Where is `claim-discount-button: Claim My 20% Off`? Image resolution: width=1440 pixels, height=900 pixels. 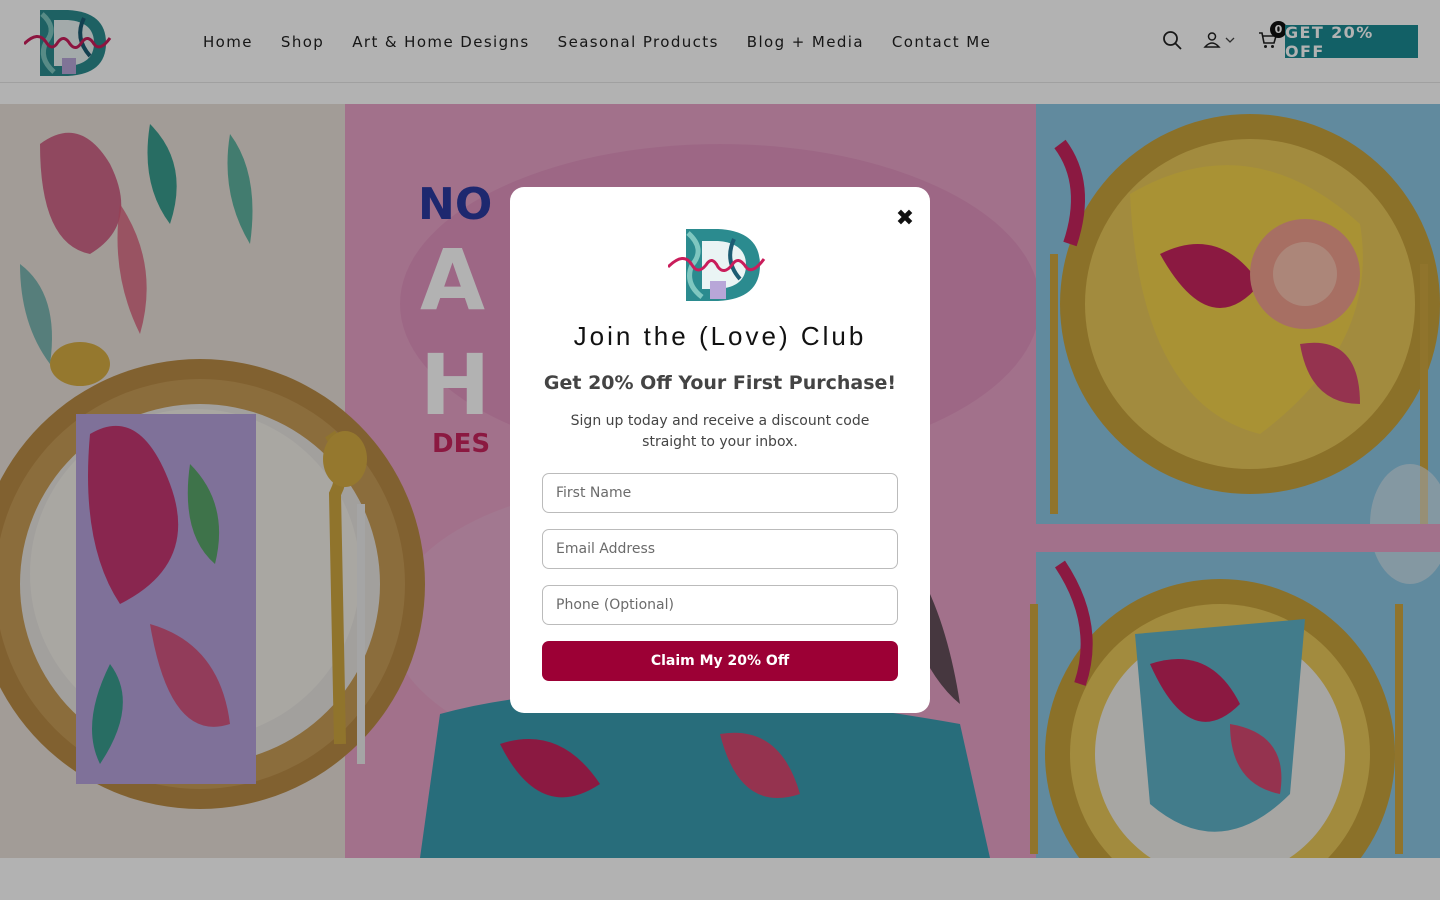 claim-discount-button: Claim My 20% Off is located at coordinates (720, 661).